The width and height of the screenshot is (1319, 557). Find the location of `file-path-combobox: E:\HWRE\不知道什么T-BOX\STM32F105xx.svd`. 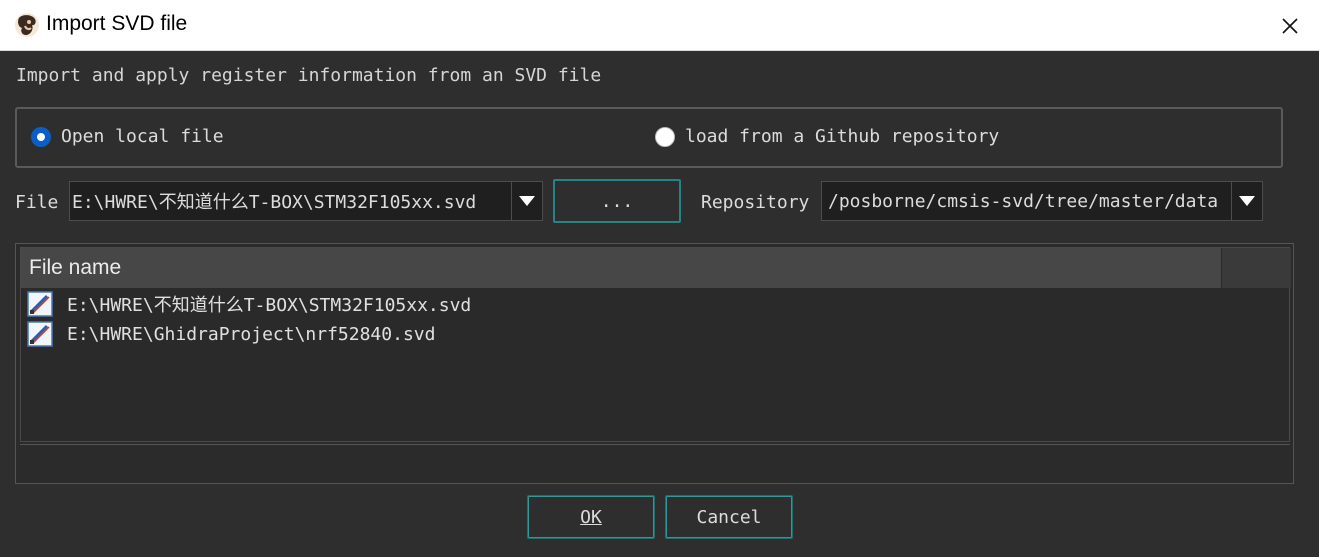

file-path-combobox: E:\HWRE\不知道什么T-BOX\STM32F105xx.svd is located at coordinates (306, 201).